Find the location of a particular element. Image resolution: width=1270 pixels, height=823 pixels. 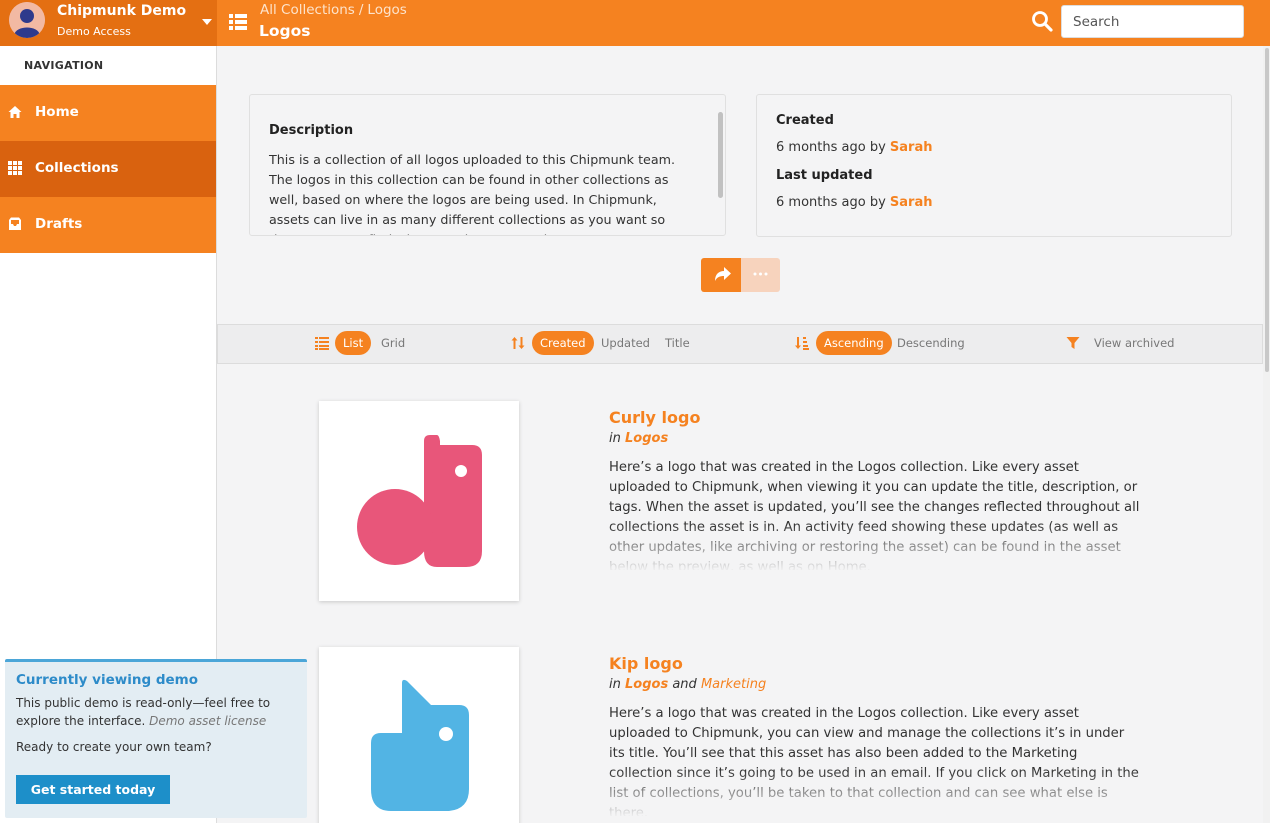

more-options-button is located at coordinates (760, 275).